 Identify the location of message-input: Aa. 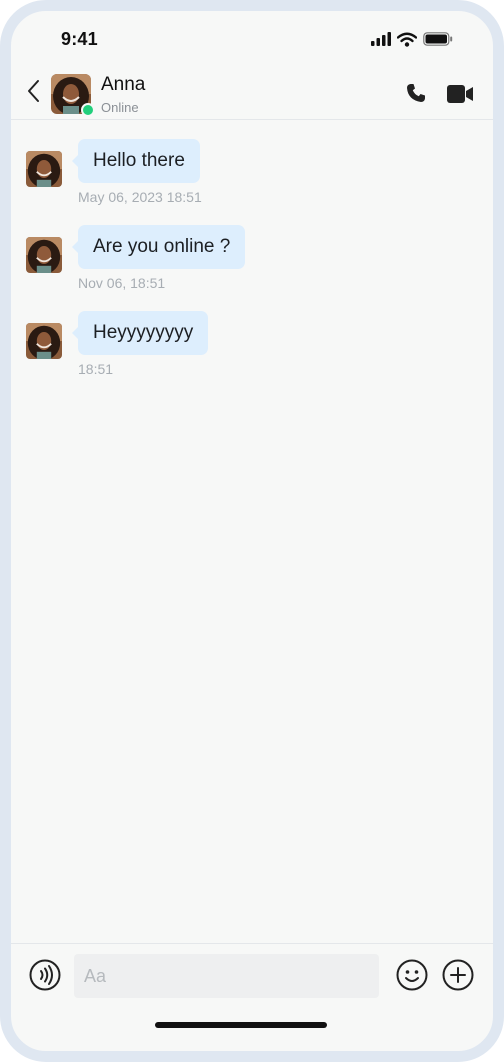
(226, 976).